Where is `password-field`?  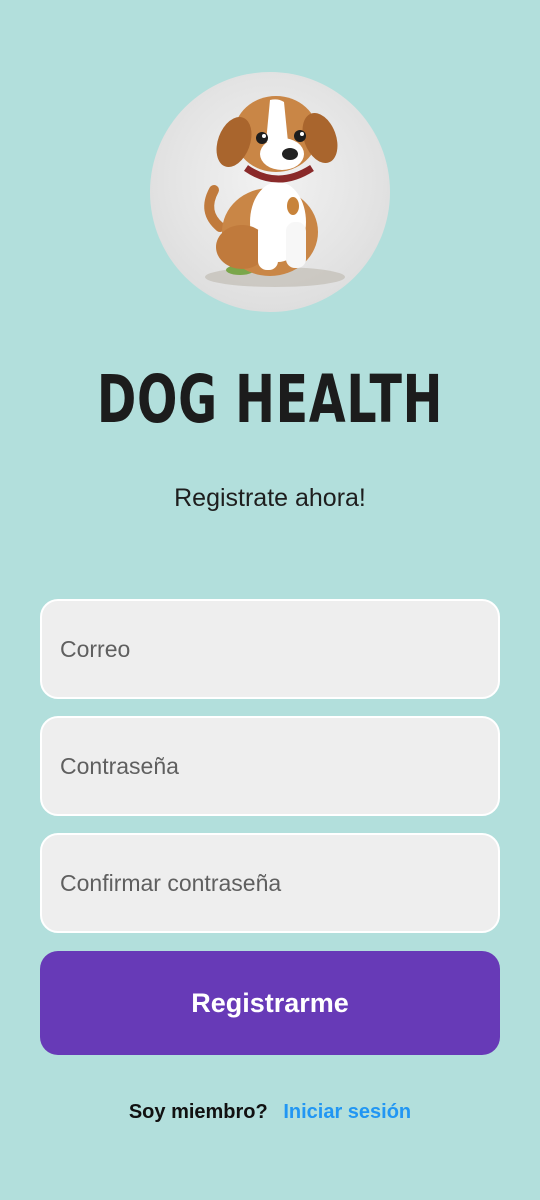
password-field is located at coordinates (270, 766).